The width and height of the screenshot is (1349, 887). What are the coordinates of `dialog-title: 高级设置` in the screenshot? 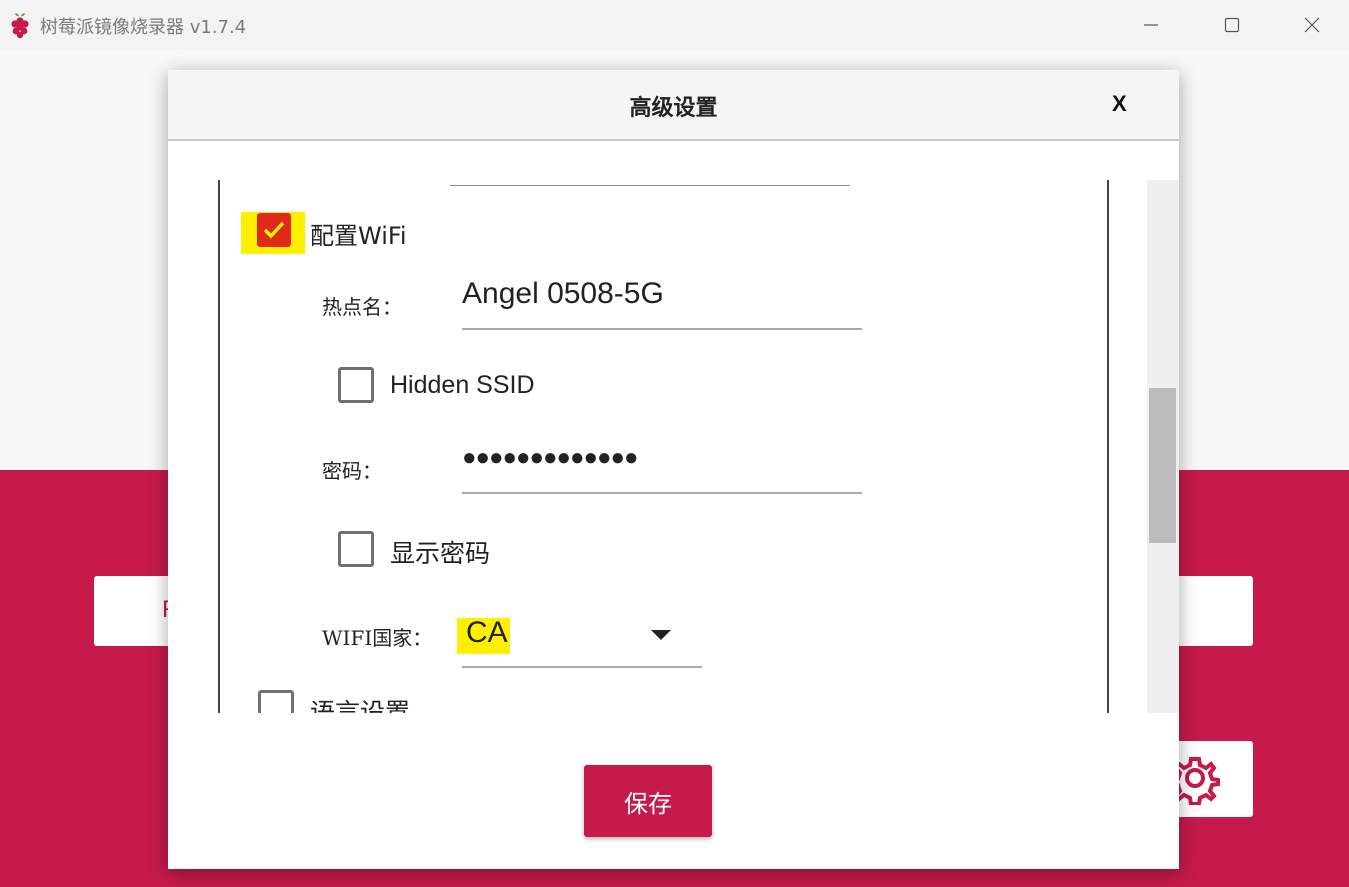 It's located at (673, 108).